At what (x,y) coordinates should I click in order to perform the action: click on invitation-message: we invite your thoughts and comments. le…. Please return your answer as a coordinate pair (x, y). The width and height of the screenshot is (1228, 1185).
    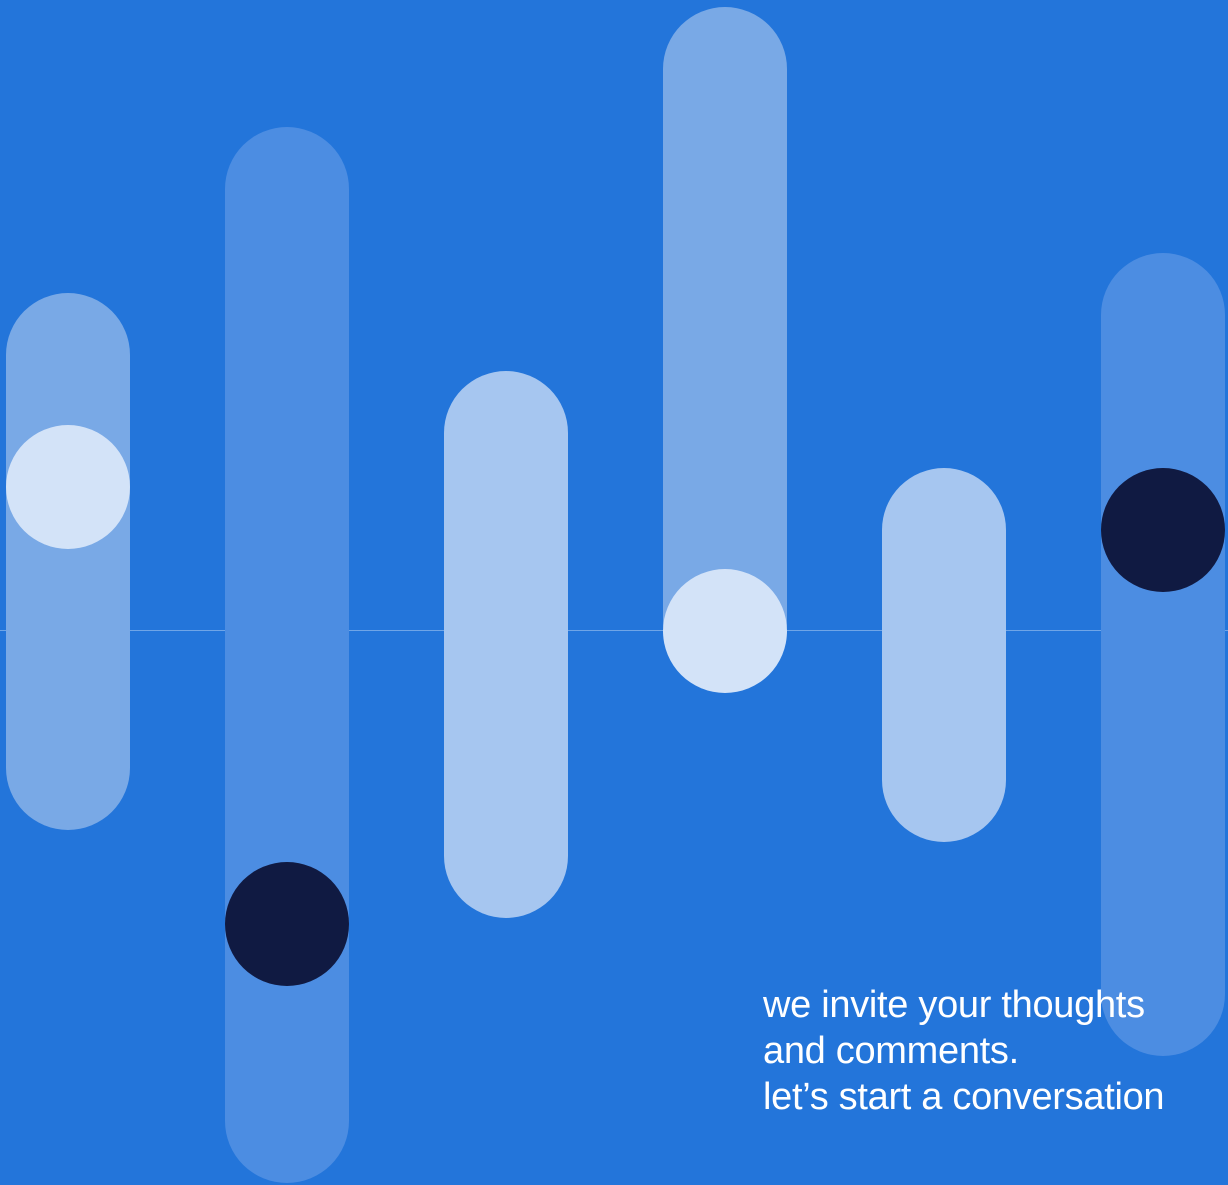
    Looking at the image, I should click on (995, 1051).